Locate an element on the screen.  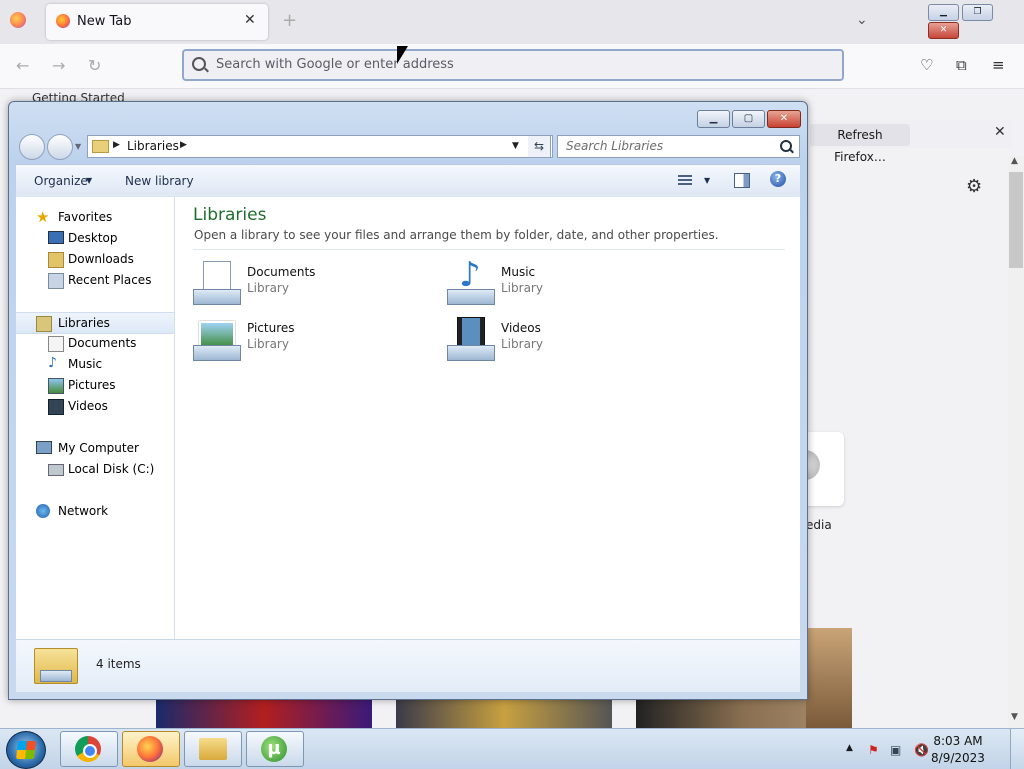
extensions-icon: ⧉ is located at coordinates (961, 65).